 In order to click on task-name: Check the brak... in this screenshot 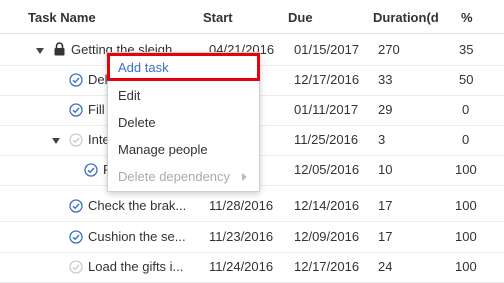, I will do `click(137, 205)`.